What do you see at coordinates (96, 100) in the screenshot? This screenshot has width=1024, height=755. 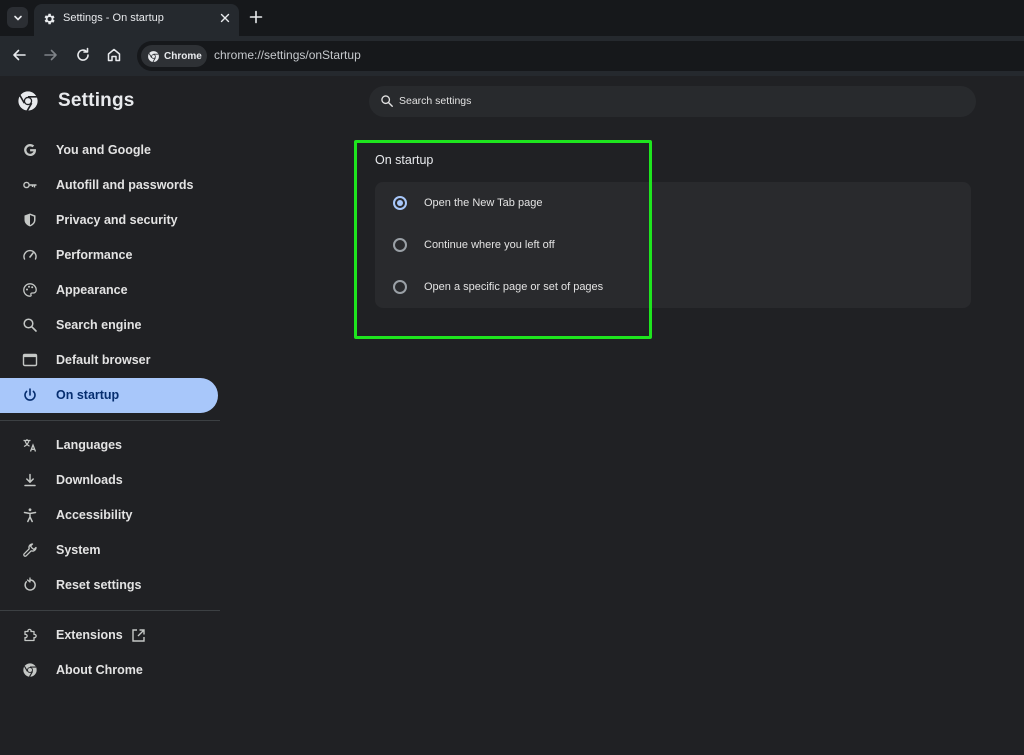 I see `page-title: Settings` at bounding box center [96, 100].